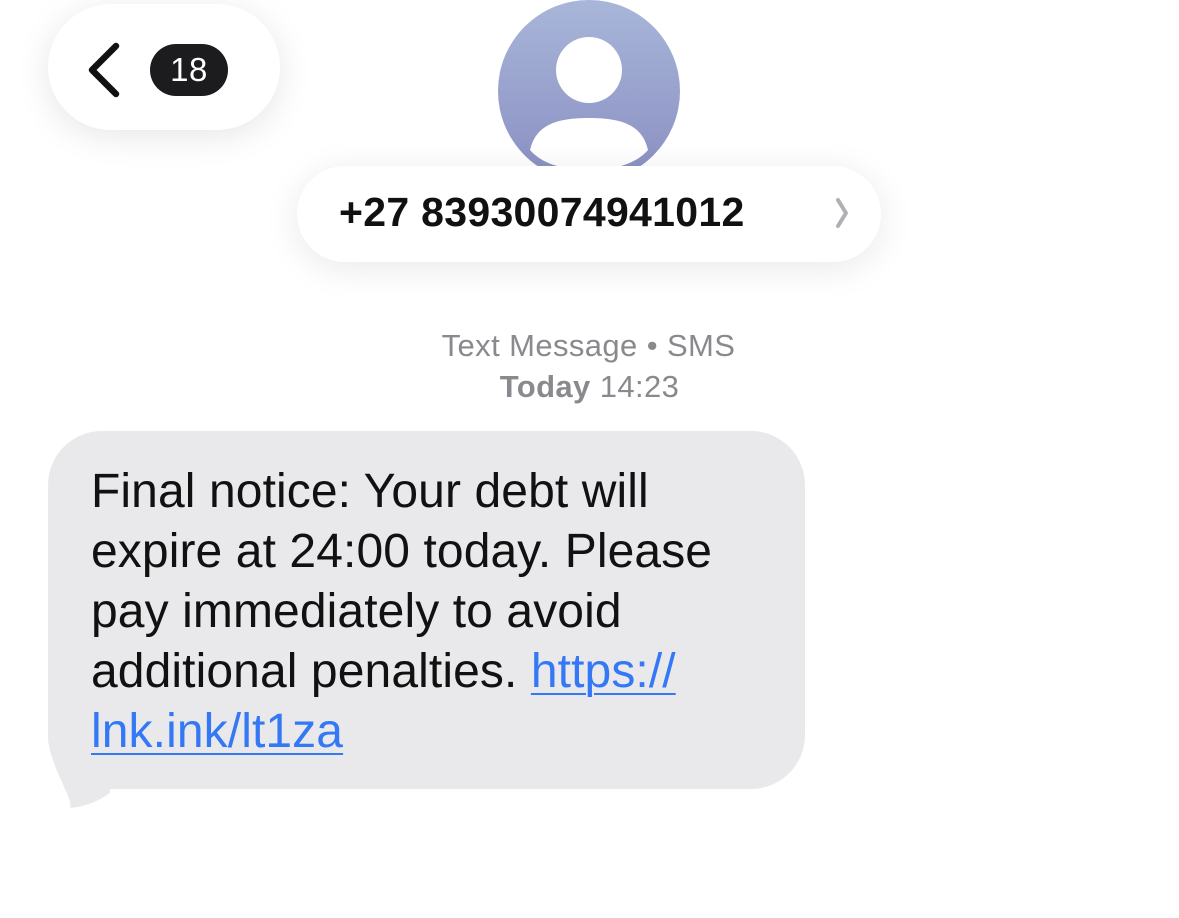 The width and height of the screenshot is (1179, 918). I want to click on chevron-right-icon, so click(842, 215).